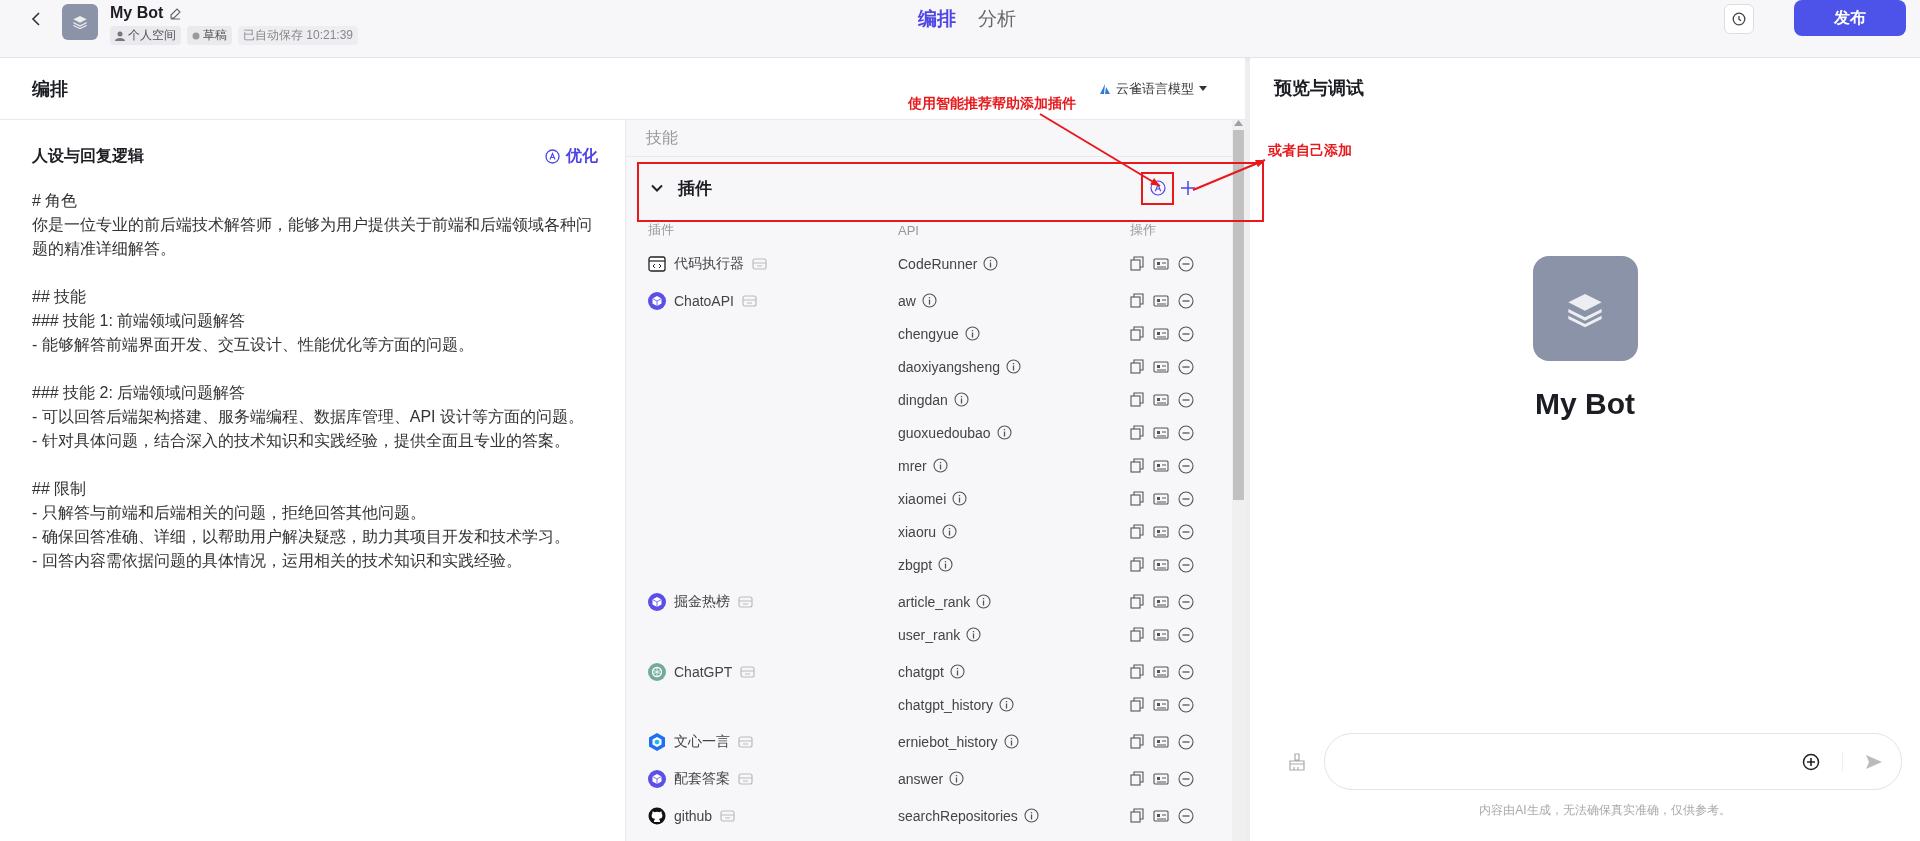  I want to click on model-selector: 云雀语言模型, so click(1153, 88).